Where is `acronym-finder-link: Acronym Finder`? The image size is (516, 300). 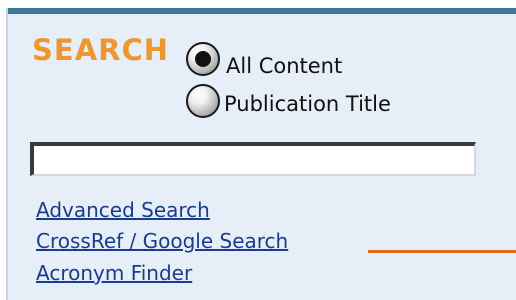
acronym-finder-link: Acronym Finder is located at coordinates (114, 273).